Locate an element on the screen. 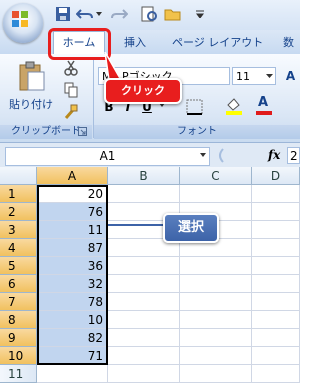 This screenshot has height=383, width=320. cell-b1 is located at coordinates (144, 194).